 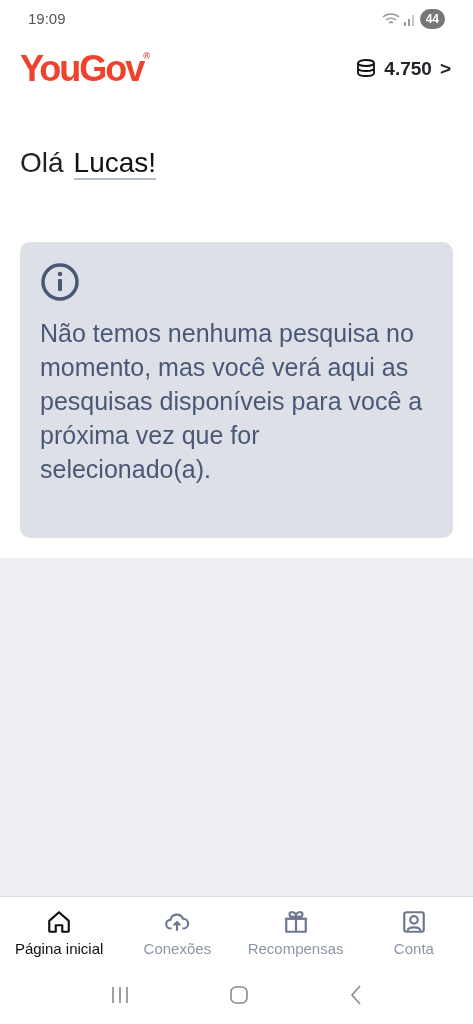 I want to click on nav-tab: Página inicial, so click(x=59, y=931).